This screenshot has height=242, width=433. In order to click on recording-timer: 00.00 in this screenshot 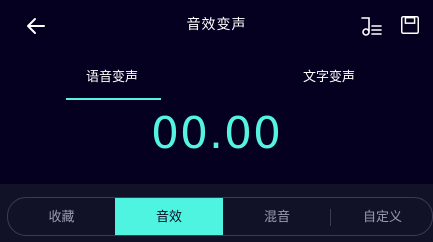, I will do `click(216, 133)`.